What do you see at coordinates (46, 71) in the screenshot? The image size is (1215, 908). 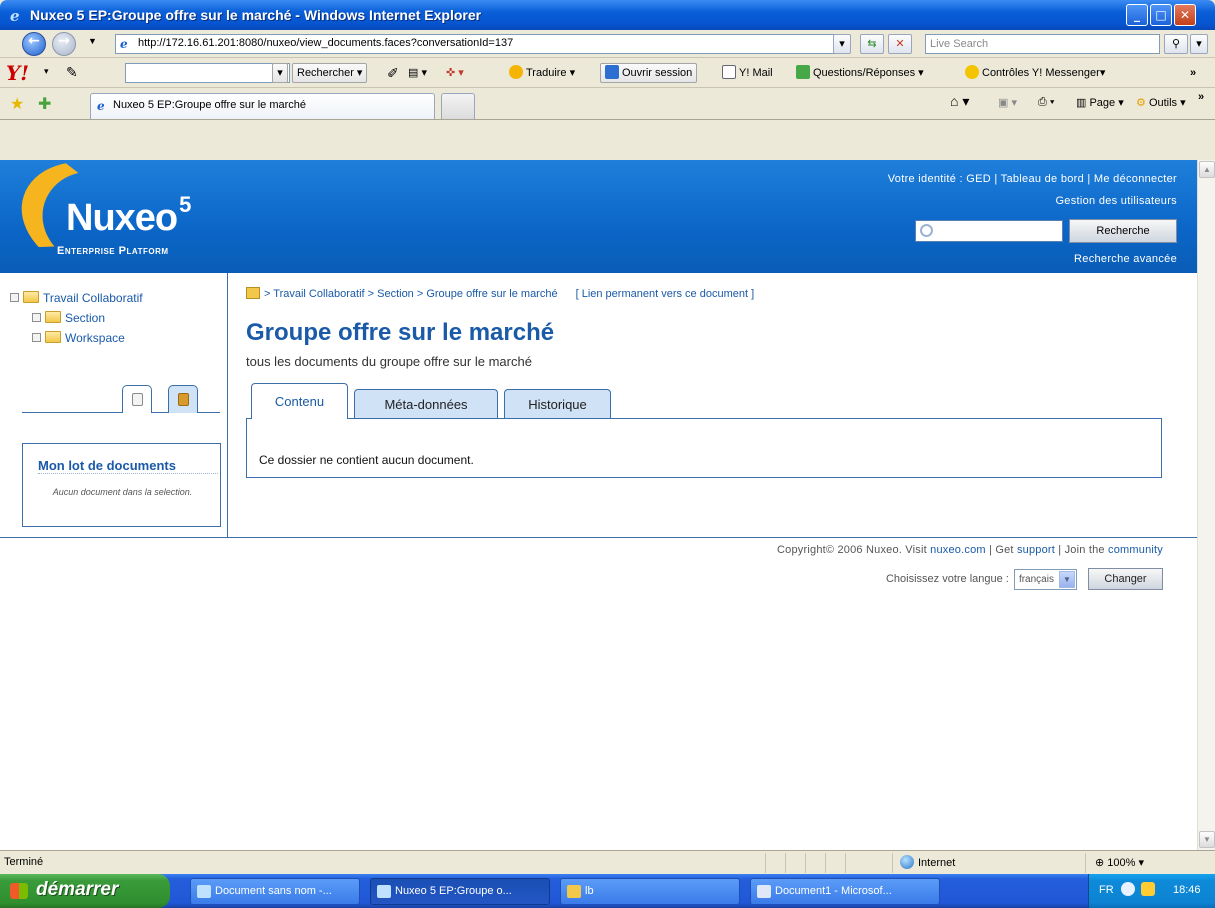 I see `yahoo-menu-icon: ▾` at bounding box center [46, 71].